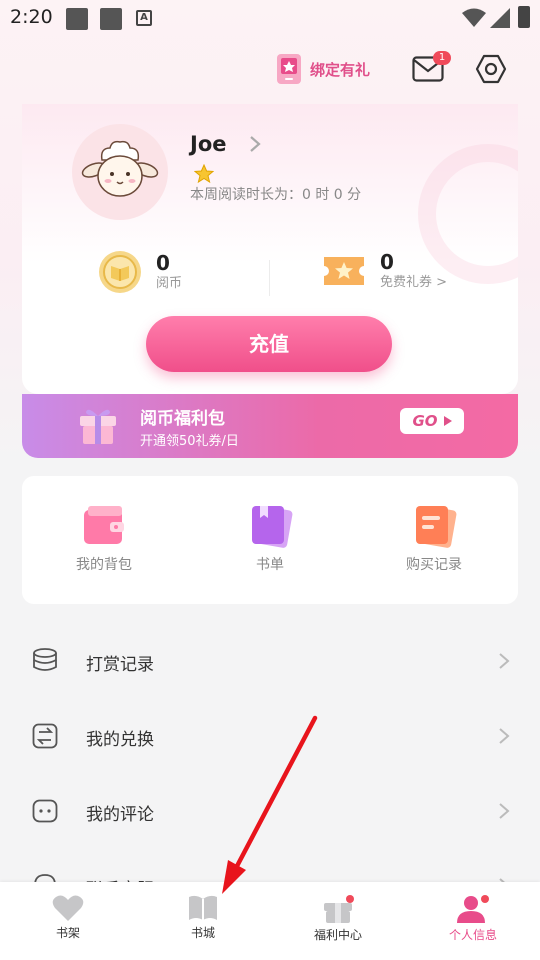  Describe the element at coordinates (169, 283) in the screenshot. I see `coin-label: 阅币` at that location.